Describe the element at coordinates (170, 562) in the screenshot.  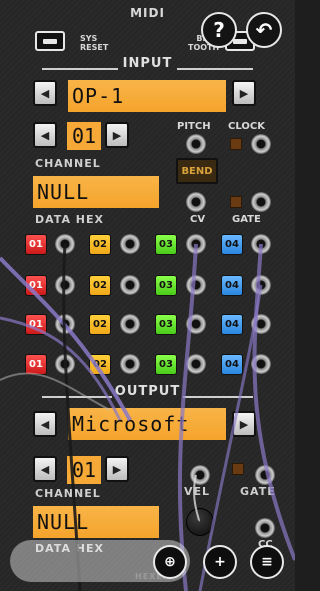
I see `search-icon: ⊕` at that location.